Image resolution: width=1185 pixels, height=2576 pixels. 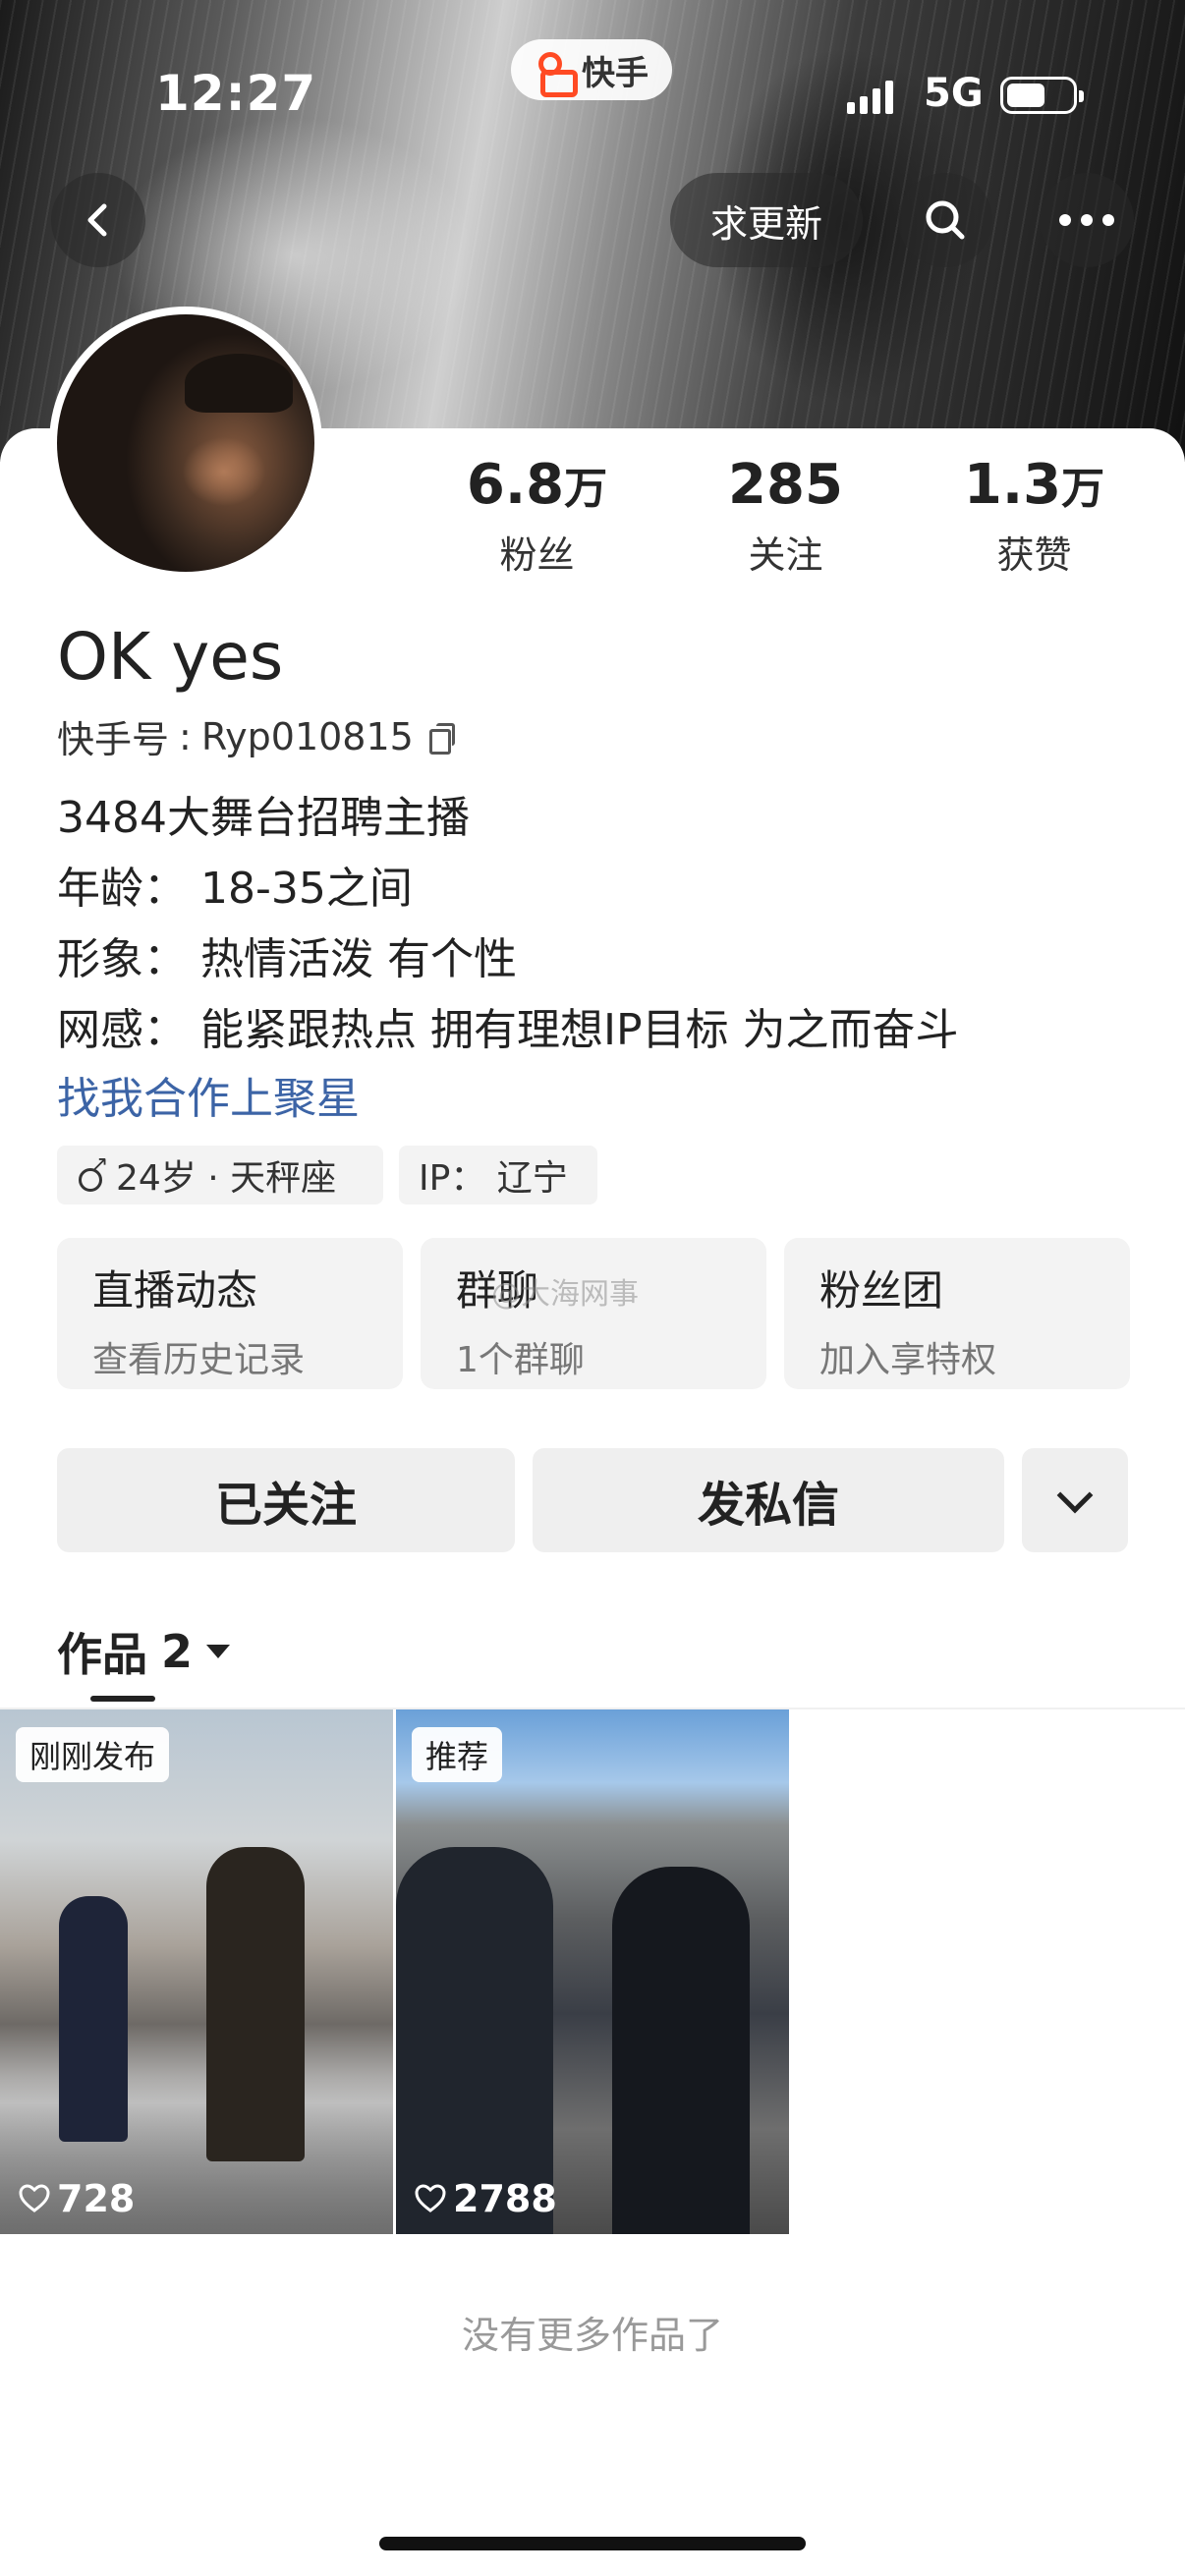 I want to click on kuaishou-id-row: 快手号: Ryp010815, so click(x=256, y=736).